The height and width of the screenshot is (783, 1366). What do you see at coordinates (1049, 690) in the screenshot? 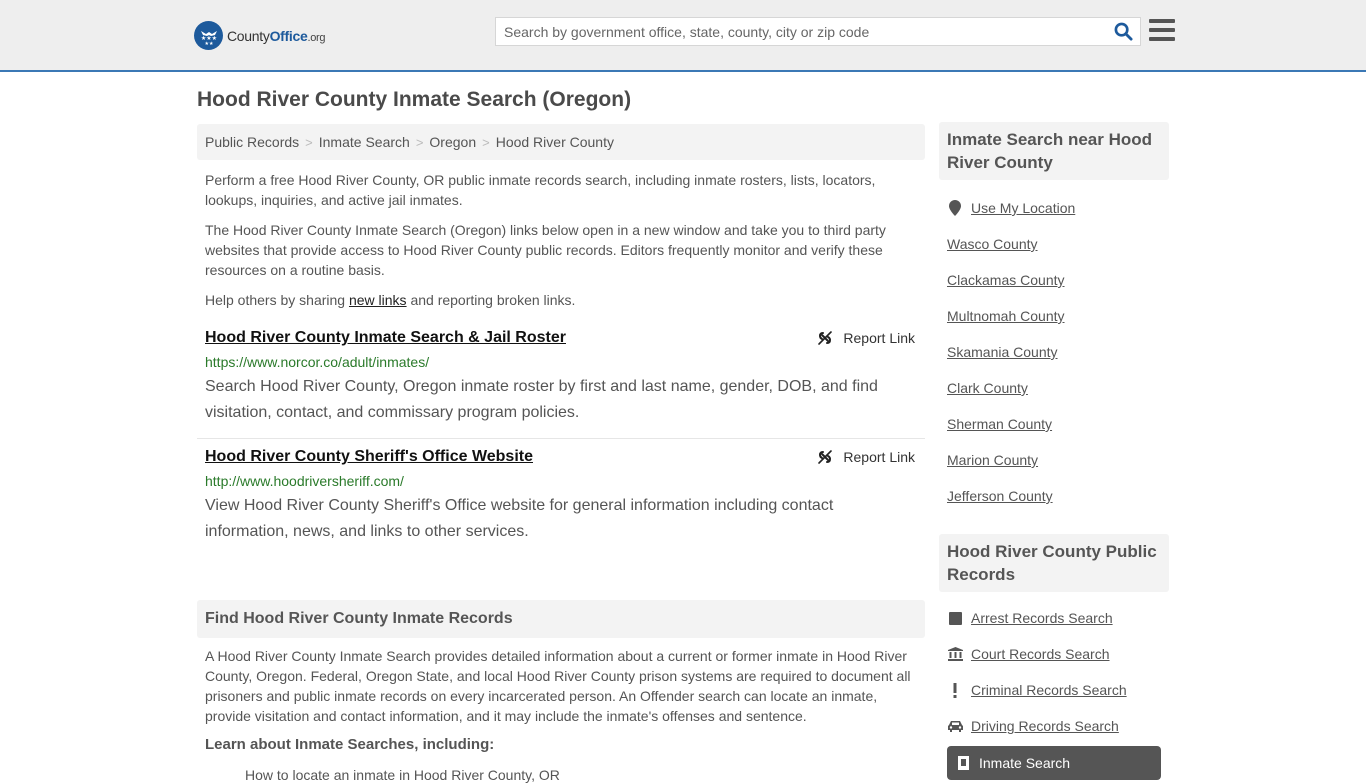
I see `criminal-records-link: Criminal Records Search` at bounding box center [1049, 690].